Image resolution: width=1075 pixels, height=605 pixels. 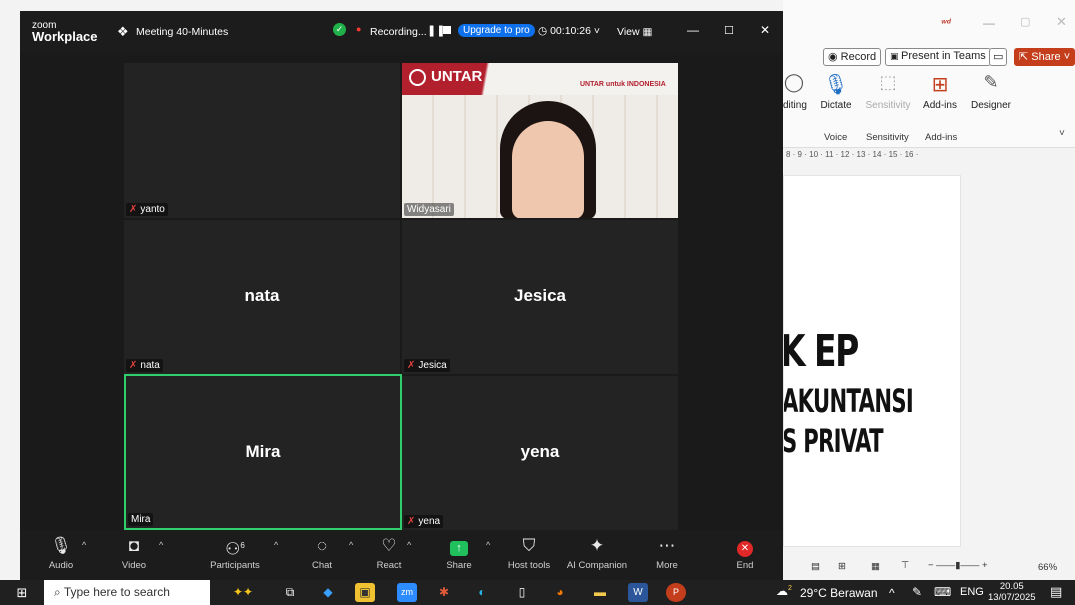 What do you see at coordinates (667, 545) in the screenshot?
I see `more-dots-icon: ⋯` at bounding box center [667, 545].